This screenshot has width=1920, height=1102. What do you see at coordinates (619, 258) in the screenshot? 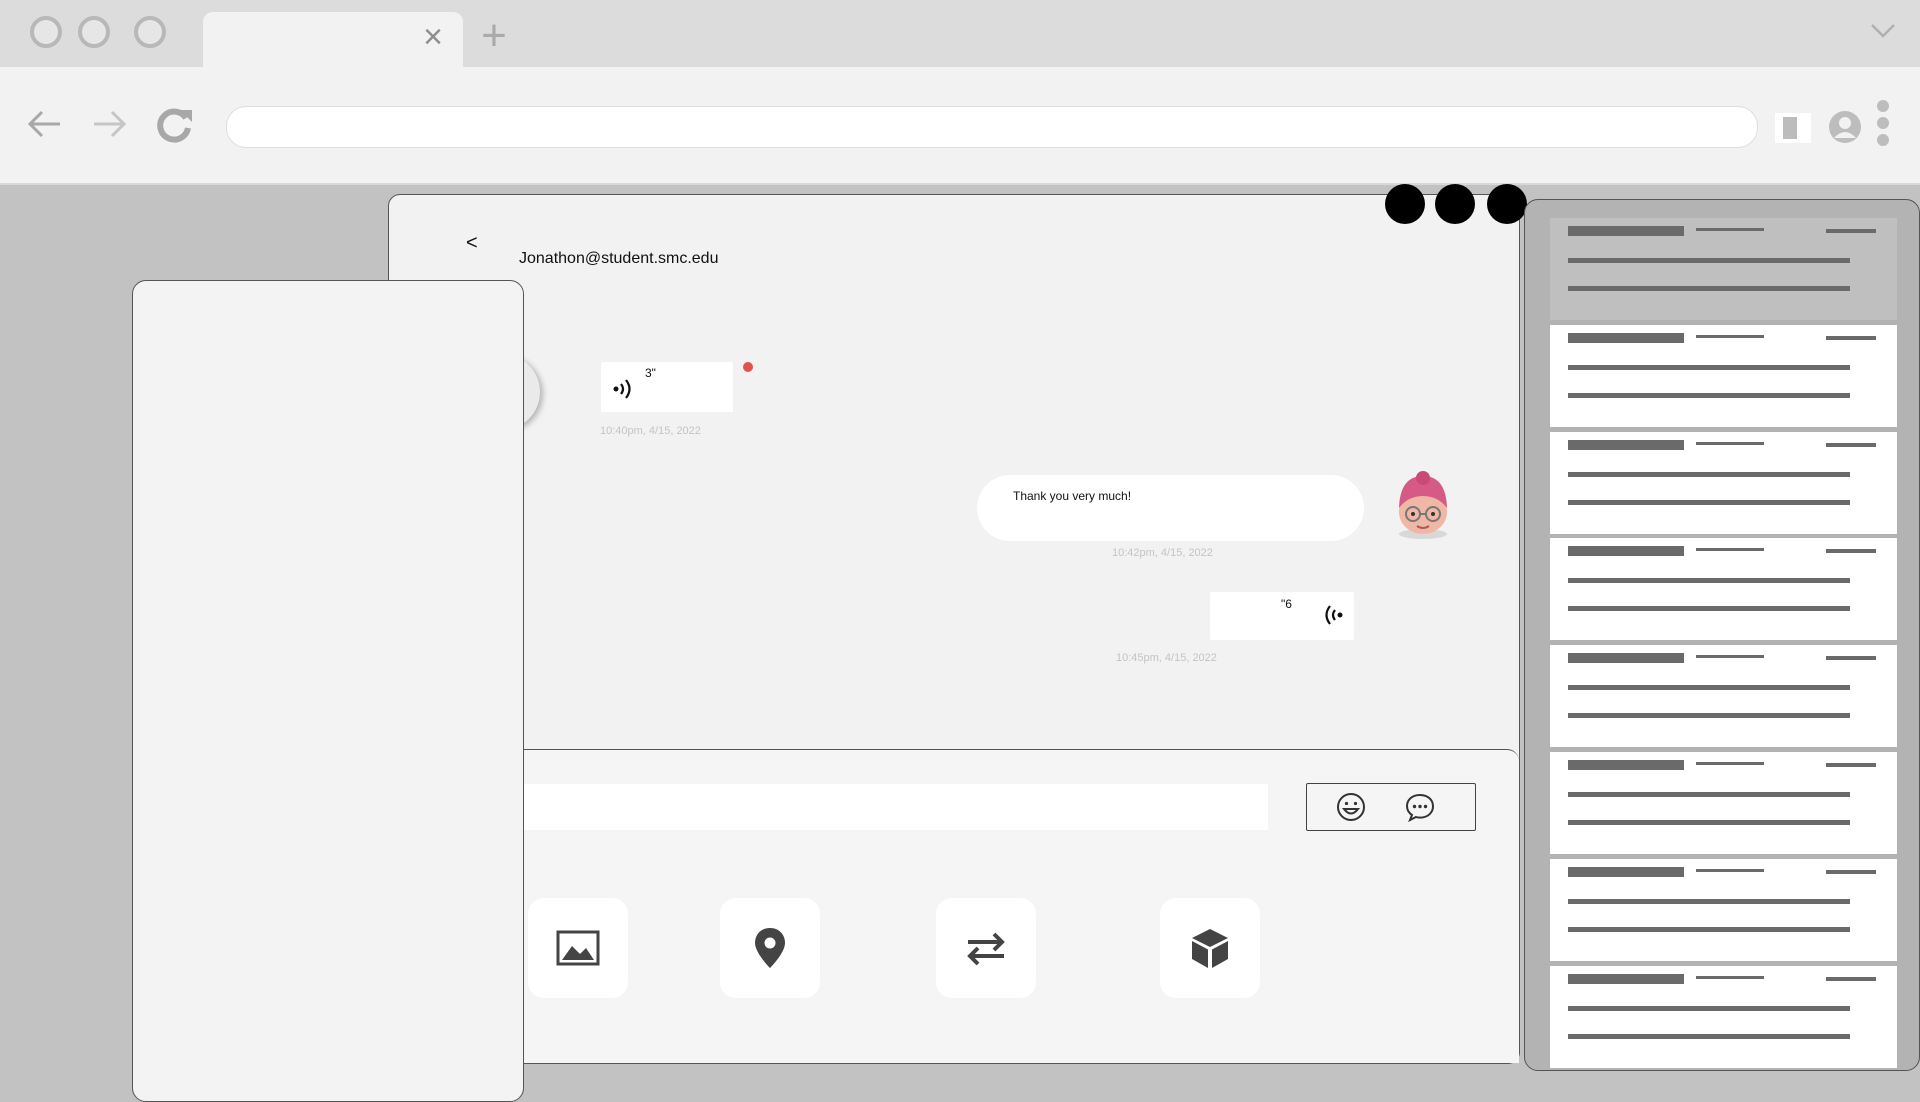
I see `contact-name: Jonathon@student.smc.edu` at bounding box center [619, 258].